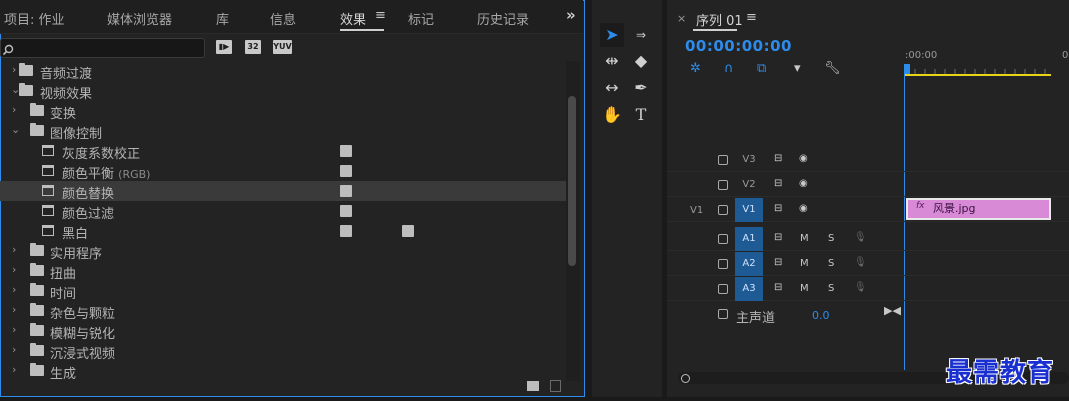  I want to click on tree-item-black-white: 黑白, so click(283, 231).